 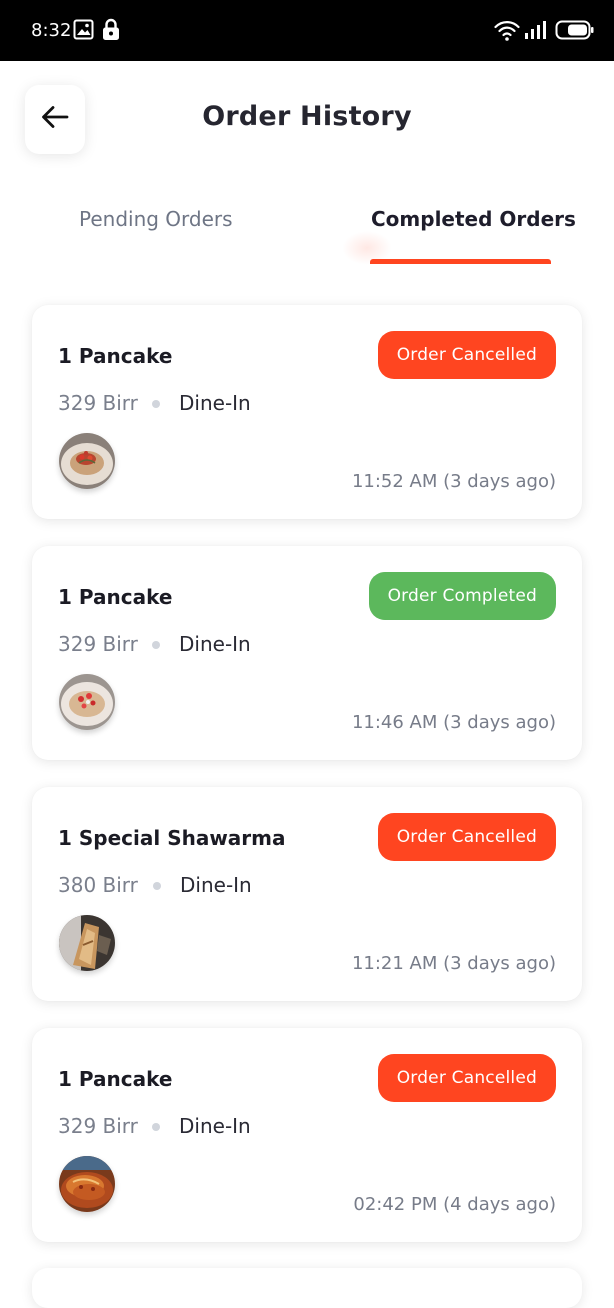 I want to click on signal-icon, so click(x=536, y=32).